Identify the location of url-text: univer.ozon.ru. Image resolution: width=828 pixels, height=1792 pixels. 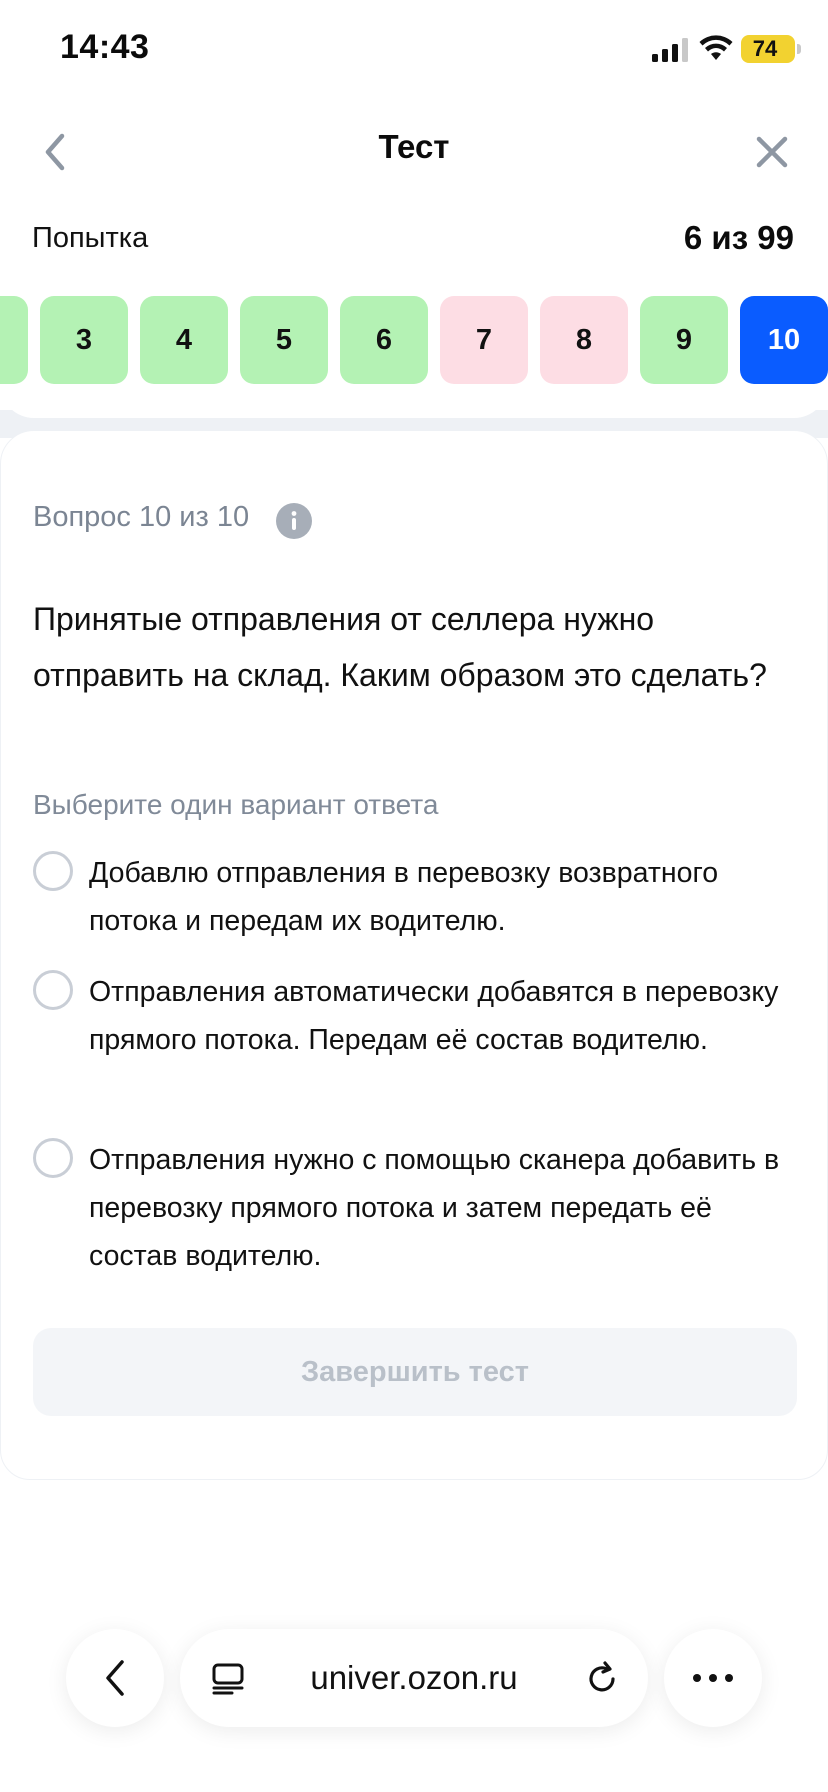
(414, 1677).